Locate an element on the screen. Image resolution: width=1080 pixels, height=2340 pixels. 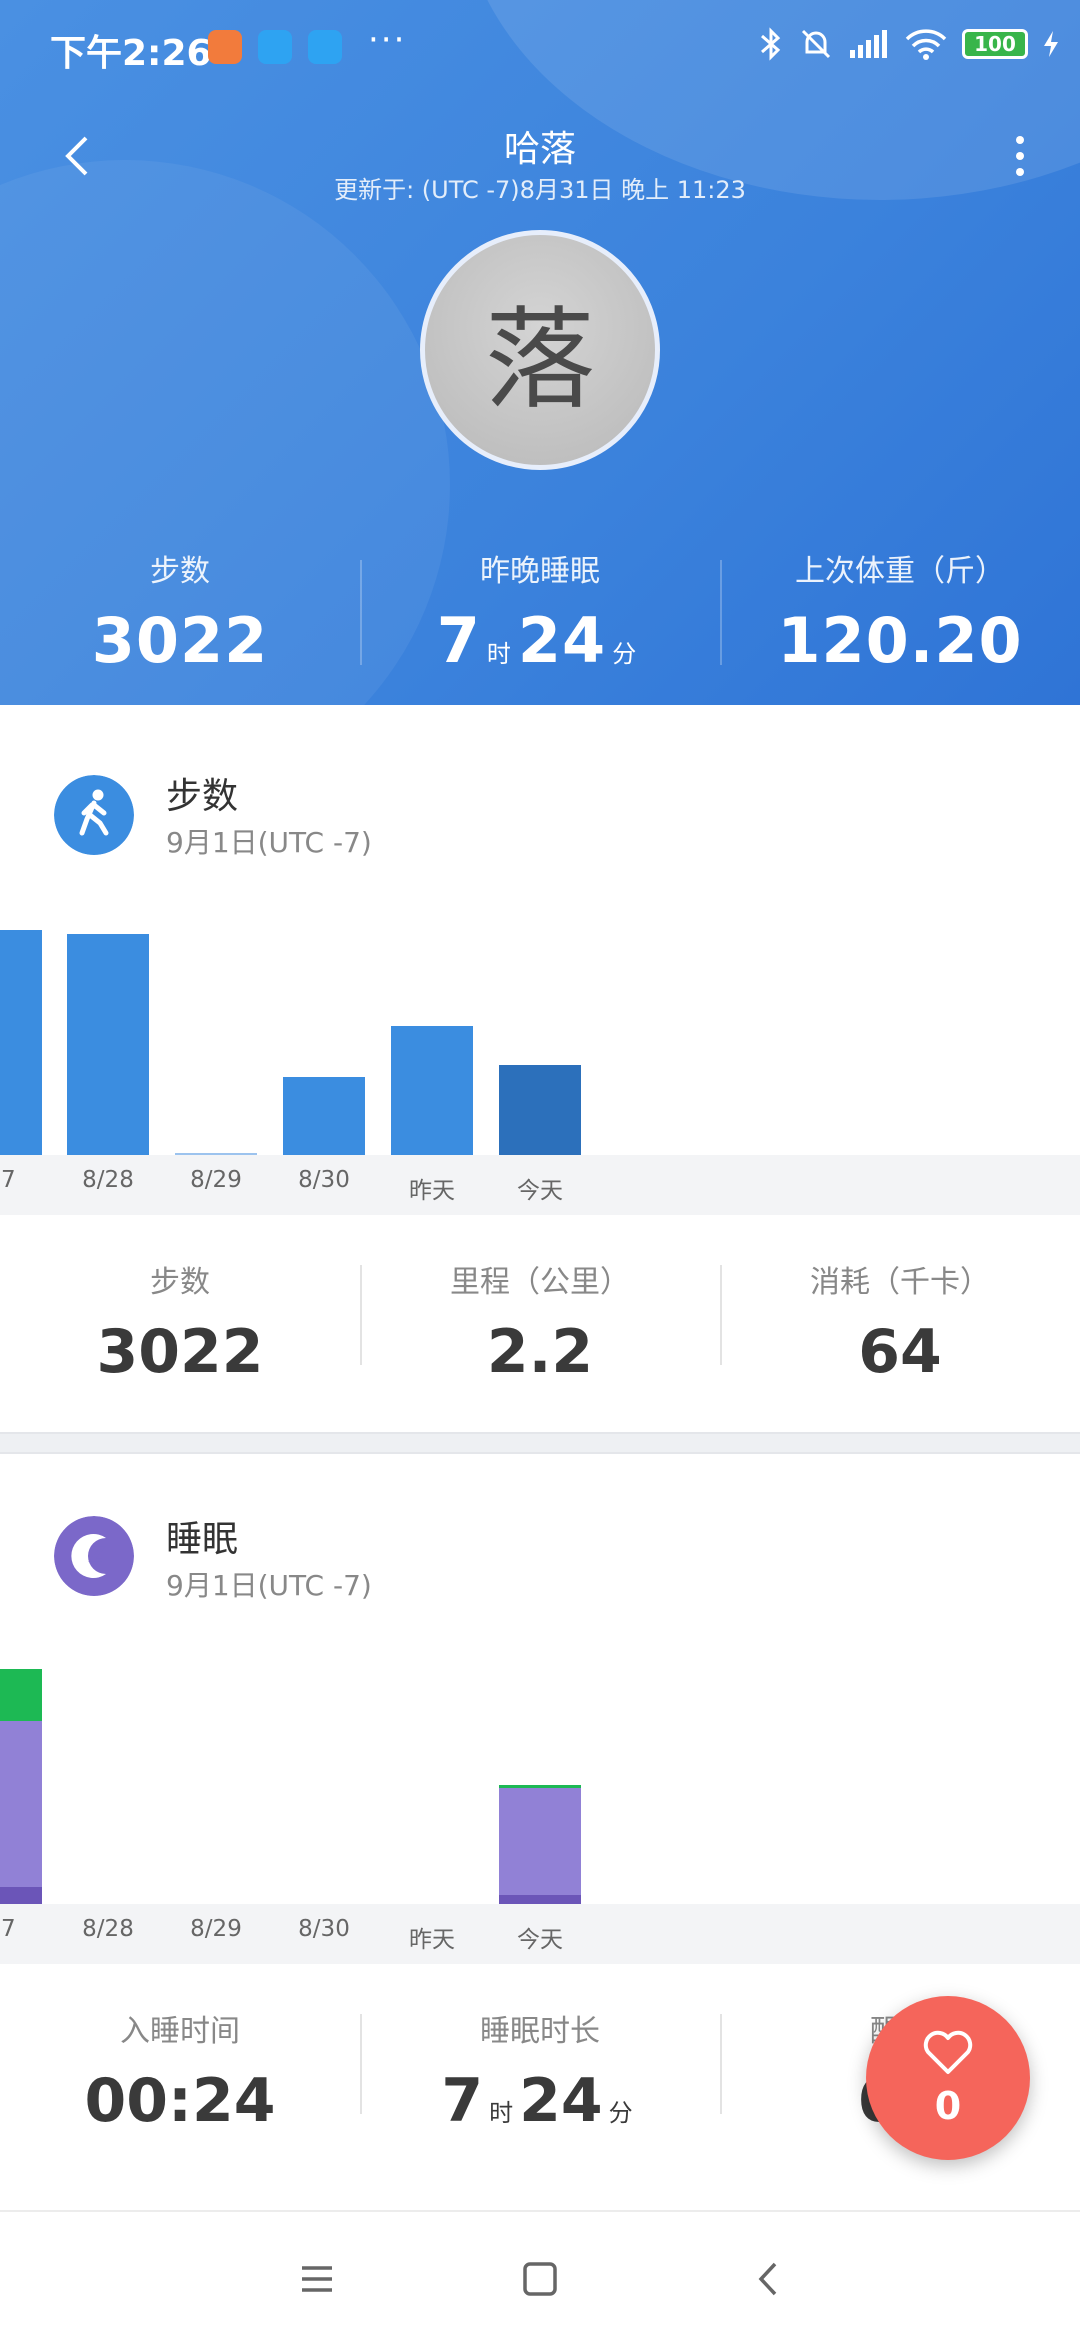
status-bar: 下午2:26 ··· 100 is located at coordinates (540, 48).